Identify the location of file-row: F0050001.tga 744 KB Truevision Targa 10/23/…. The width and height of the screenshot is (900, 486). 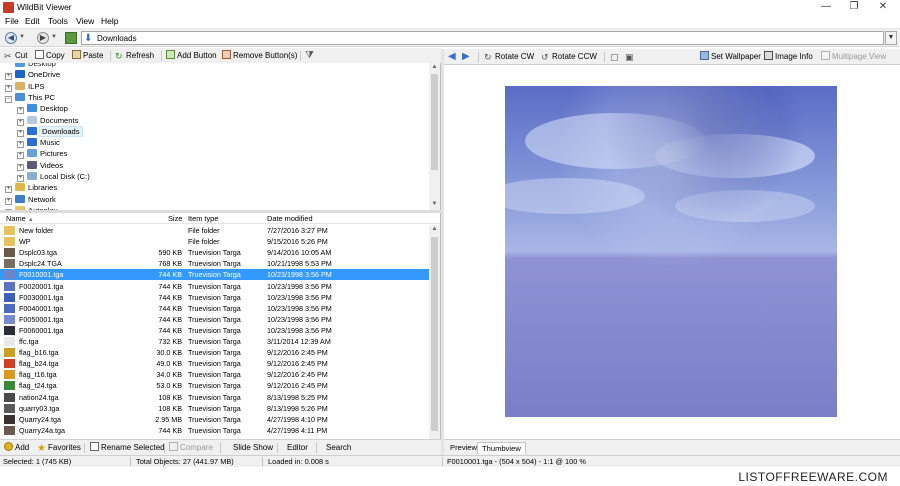
(215, 319).